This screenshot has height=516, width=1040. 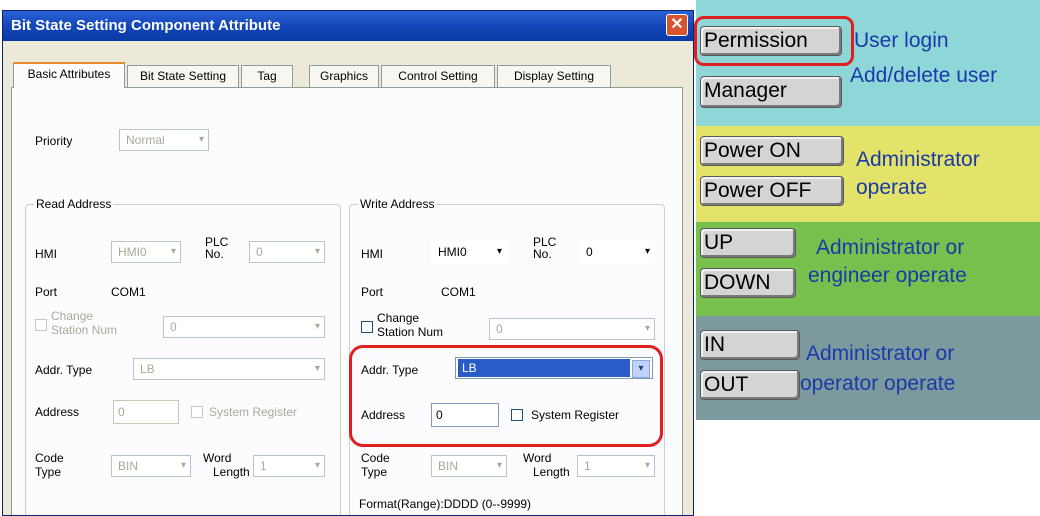 I want to click on write-address-legend: Write Address, so click(x=397, y=204).